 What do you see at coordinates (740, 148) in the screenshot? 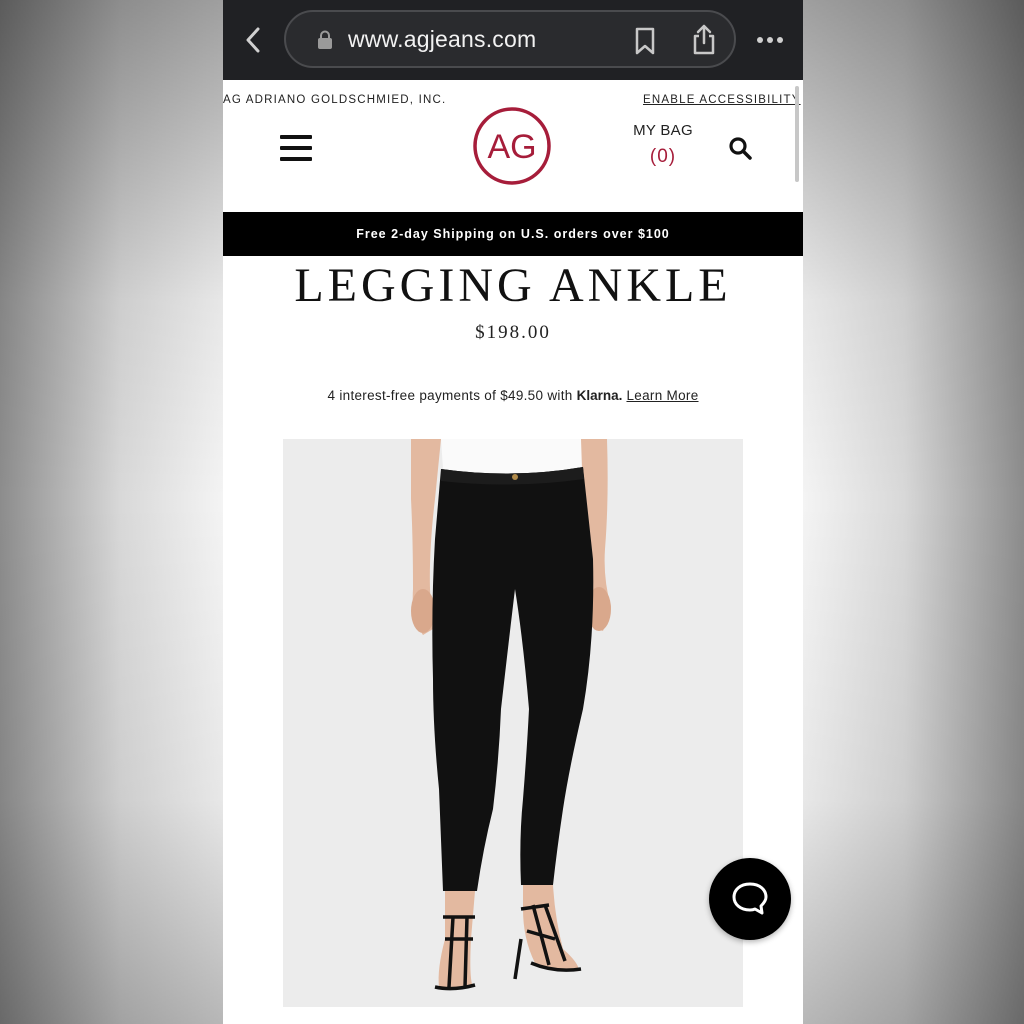
I see `search-icon` at bounding box center [740, 148].